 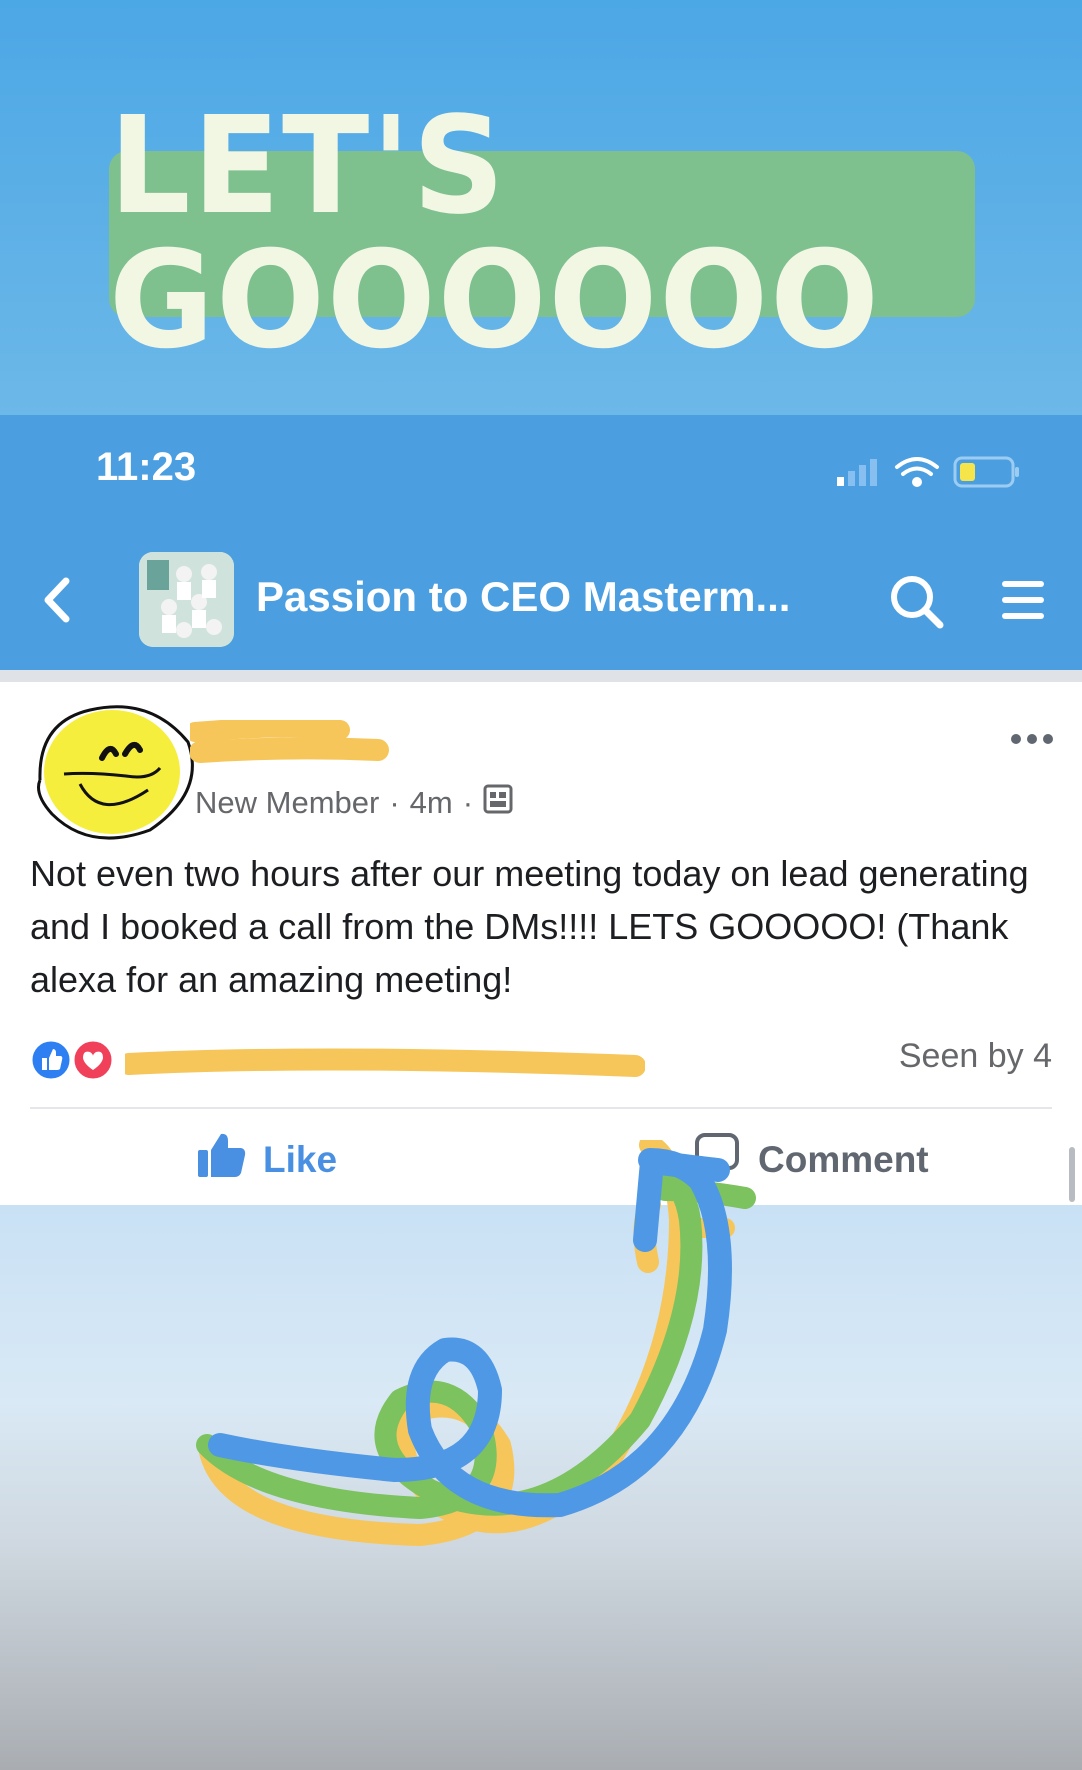 What do you see at coordinates (975, 1056) in the screenshot?
I see `seen-by-count: Seen by 4` at bounding box center [975, 1056].